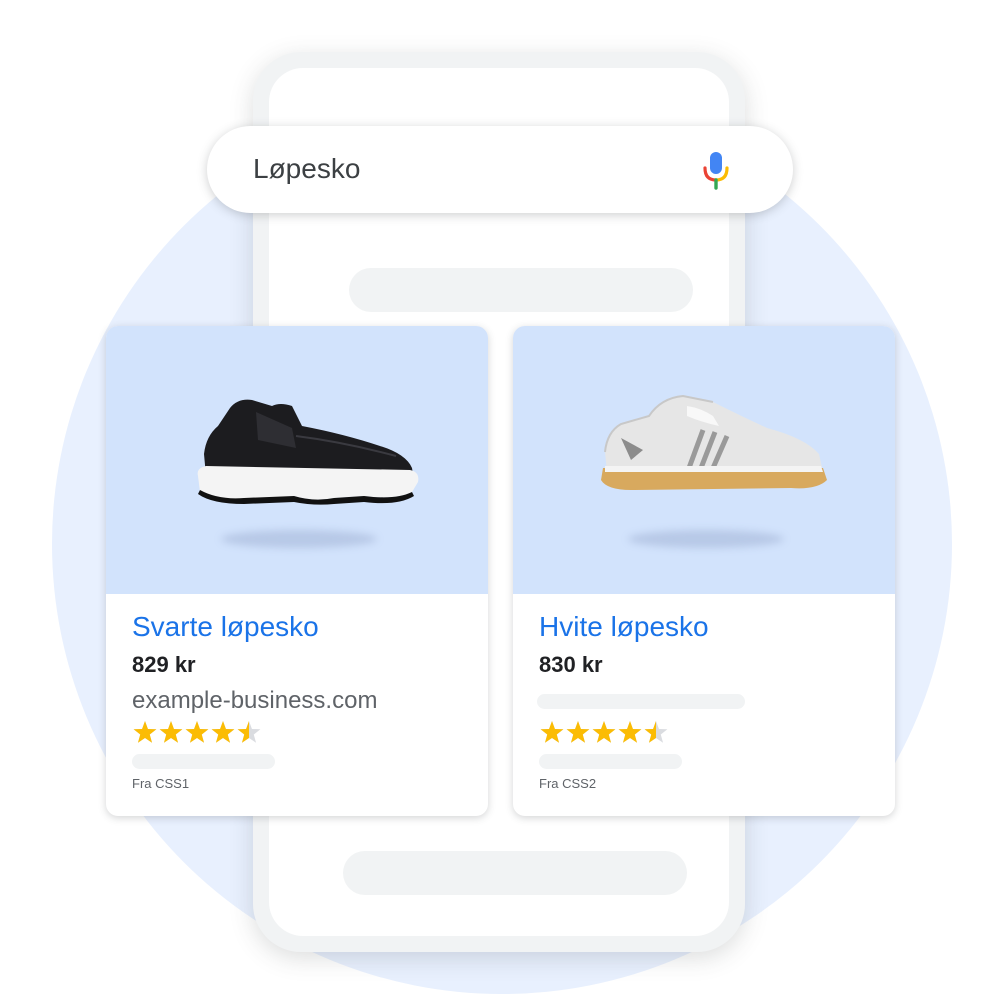 The image size is (1000, 1000). I want to click on search-query: Løpesko, so click(306, 169).